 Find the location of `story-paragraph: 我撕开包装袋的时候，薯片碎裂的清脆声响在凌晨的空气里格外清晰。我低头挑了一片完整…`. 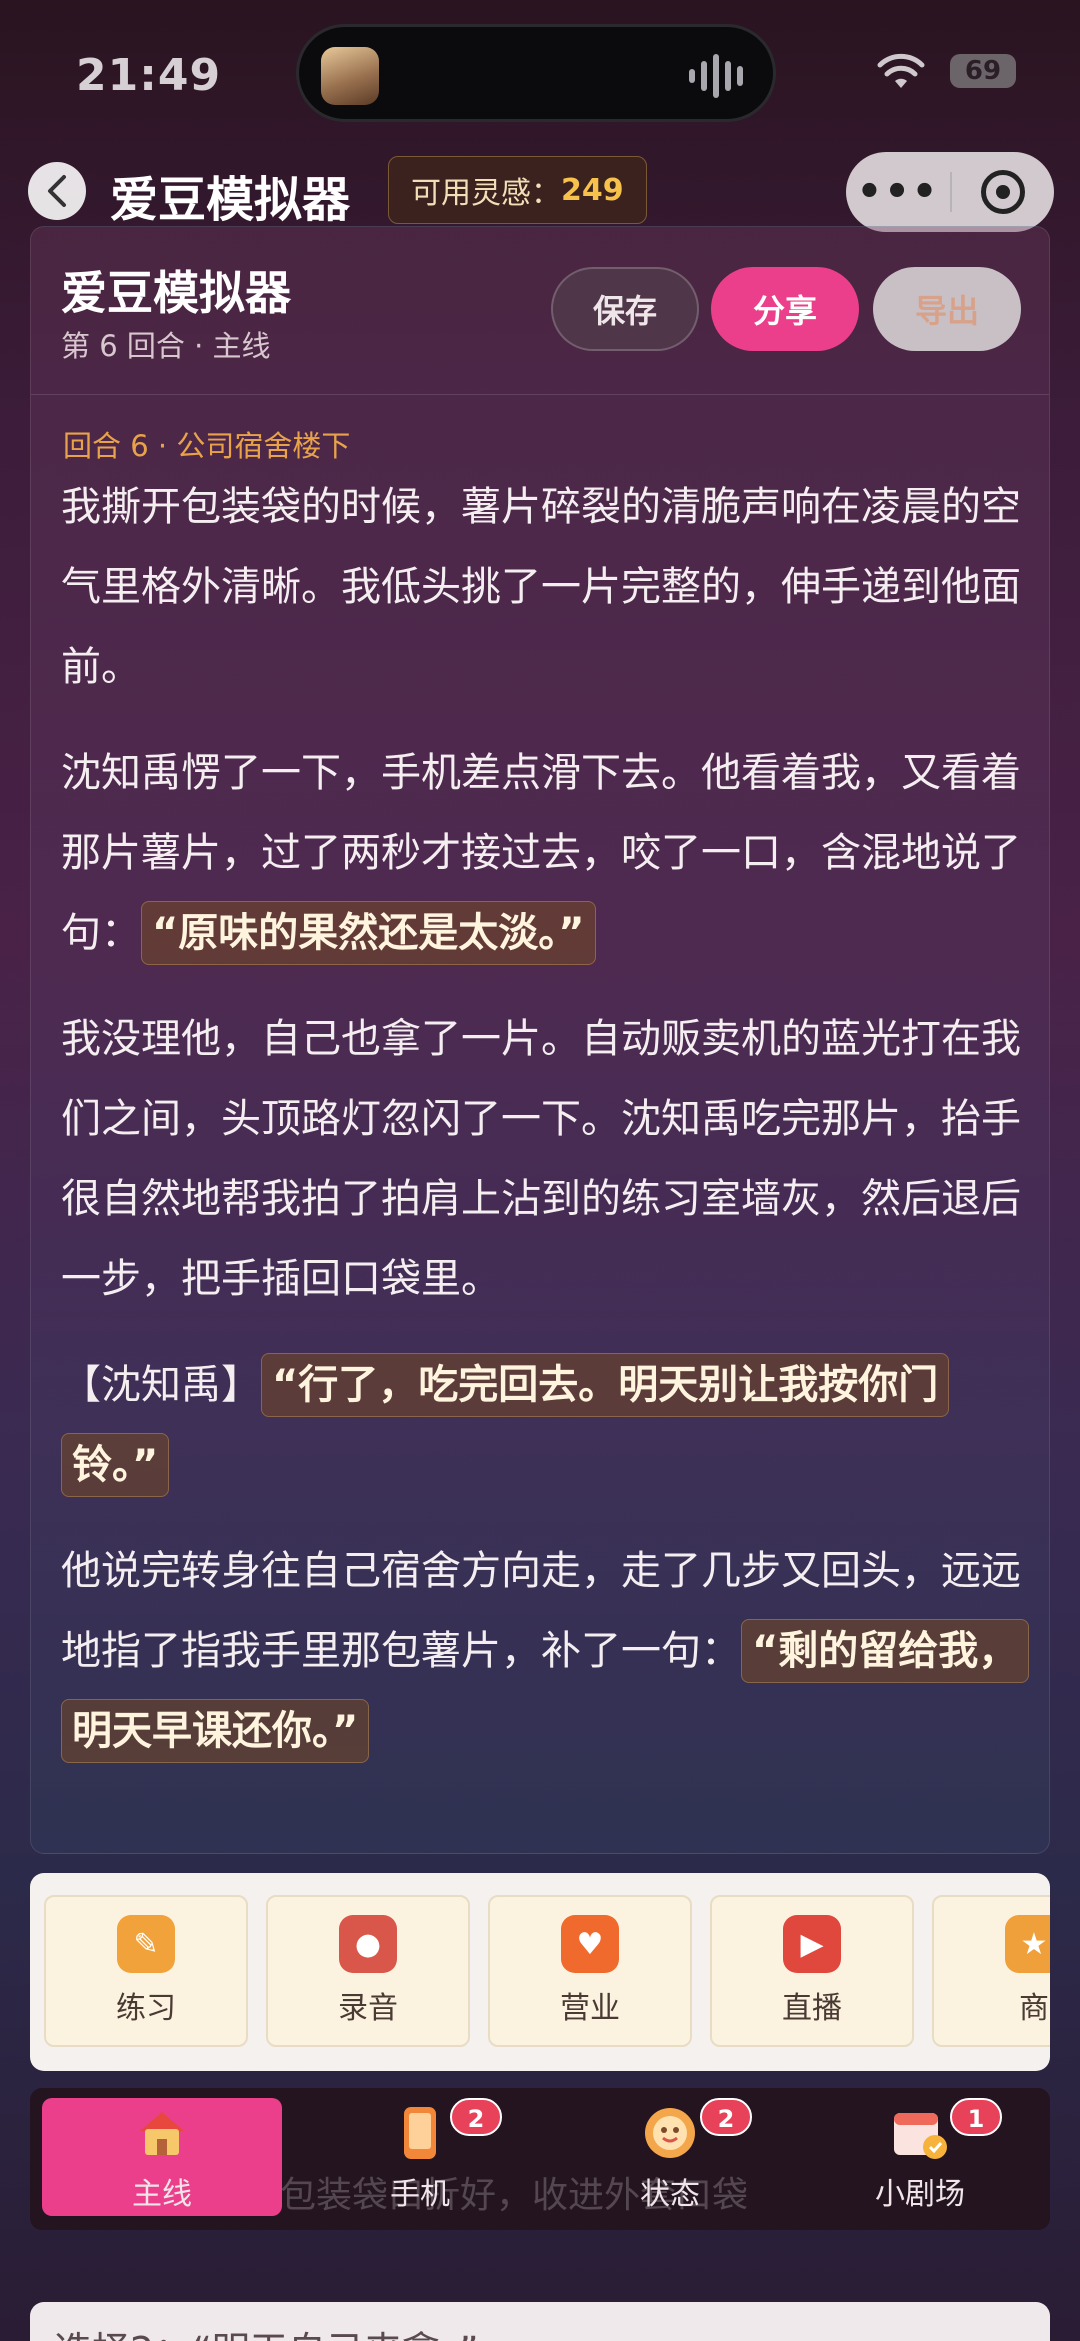

story-paragraph: 我撕开包装袋的时候，薯片碎裂的清脆声响在凌晨的空气里格外清晰。我低头挑了一片完整… is located at coordinates (541, 587).